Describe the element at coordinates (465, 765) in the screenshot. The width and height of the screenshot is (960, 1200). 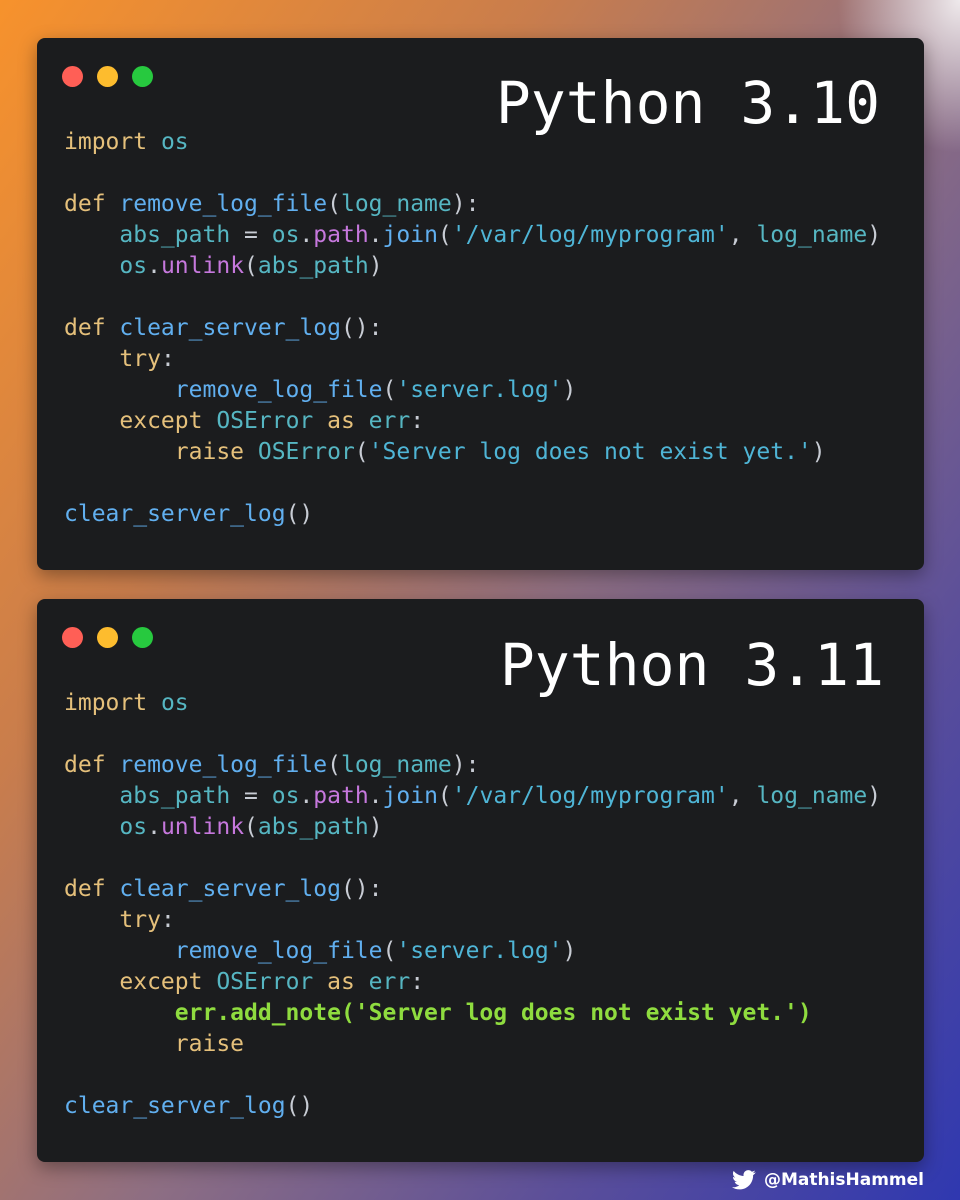
I see `code-token: ):` at that location.